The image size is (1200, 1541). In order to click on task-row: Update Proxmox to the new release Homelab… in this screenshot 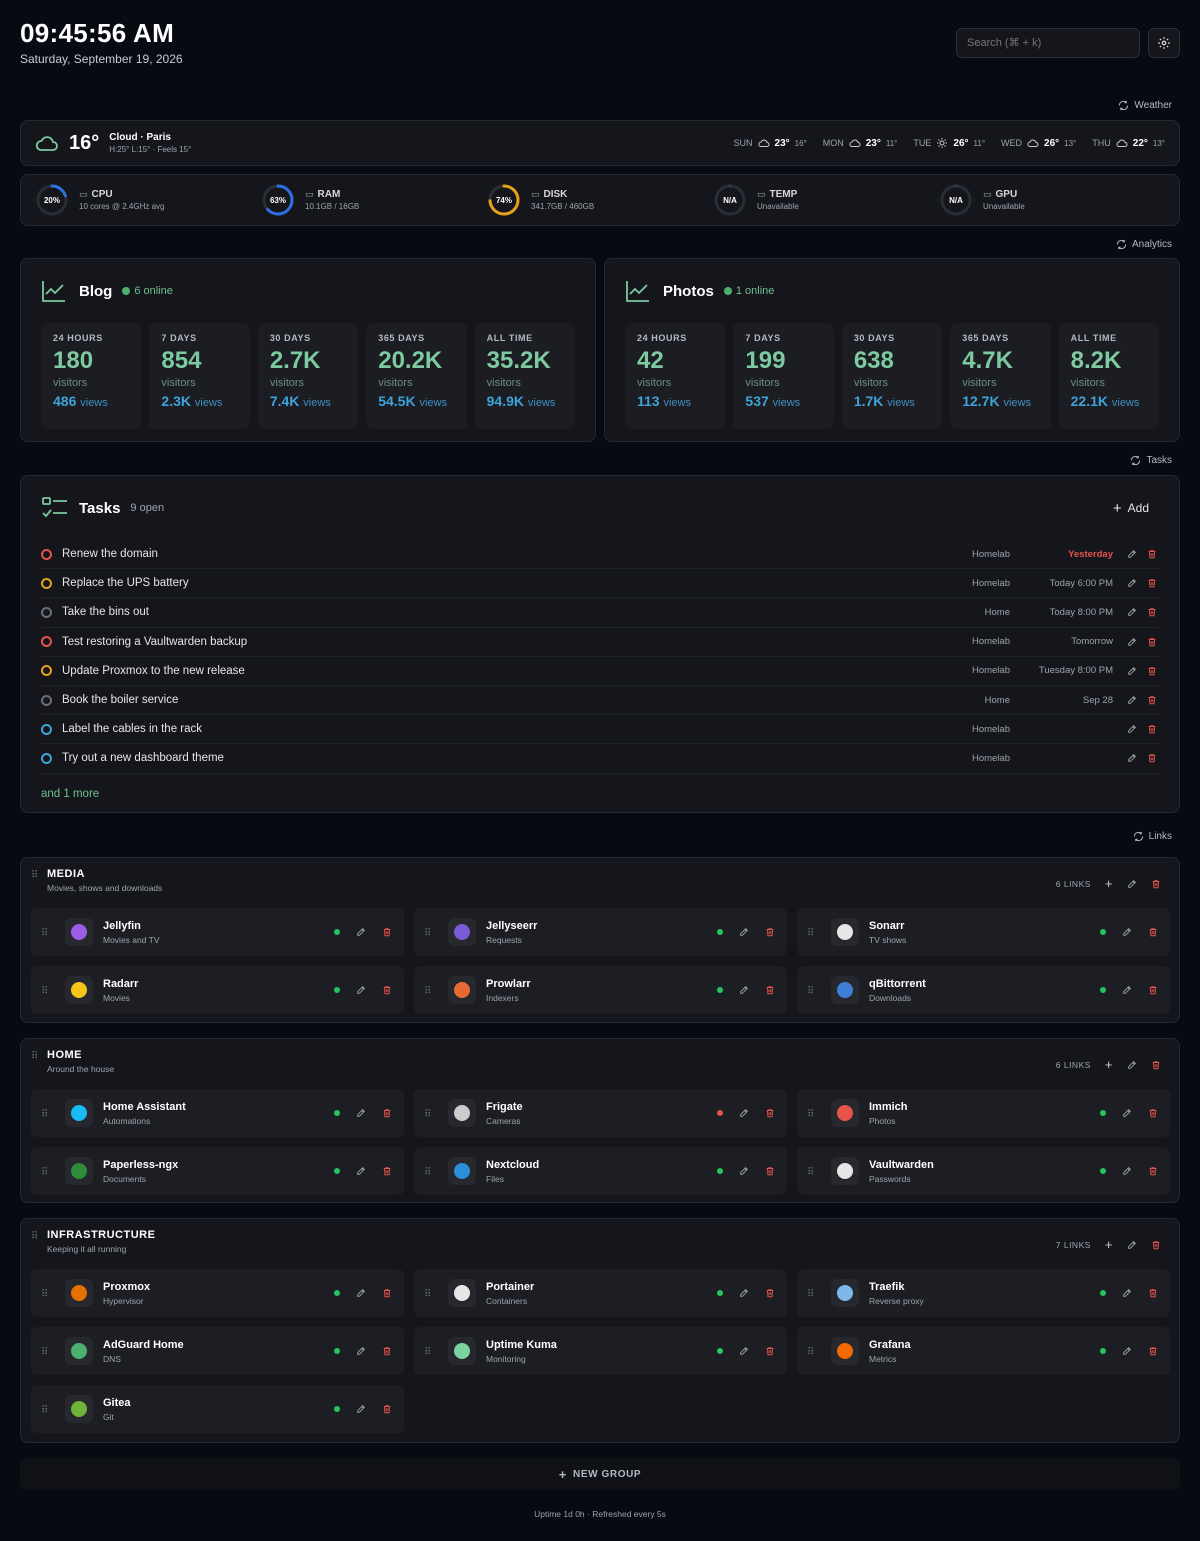, I will do `click(600, 671)`.